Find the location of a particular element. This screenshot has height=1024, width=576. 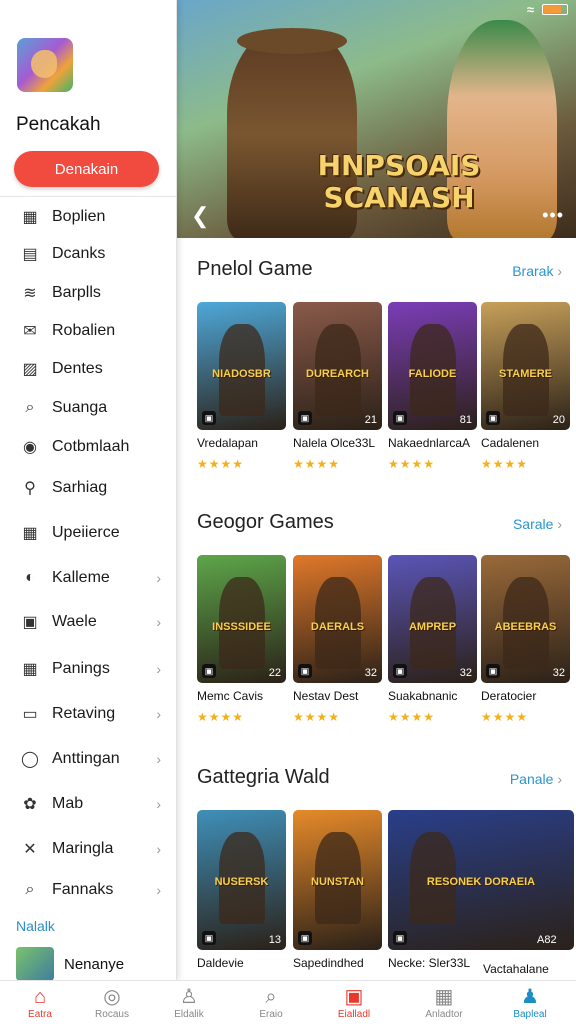

sidebar-item-dentes: ▨ Dentes is located at coordinates (88, 369).